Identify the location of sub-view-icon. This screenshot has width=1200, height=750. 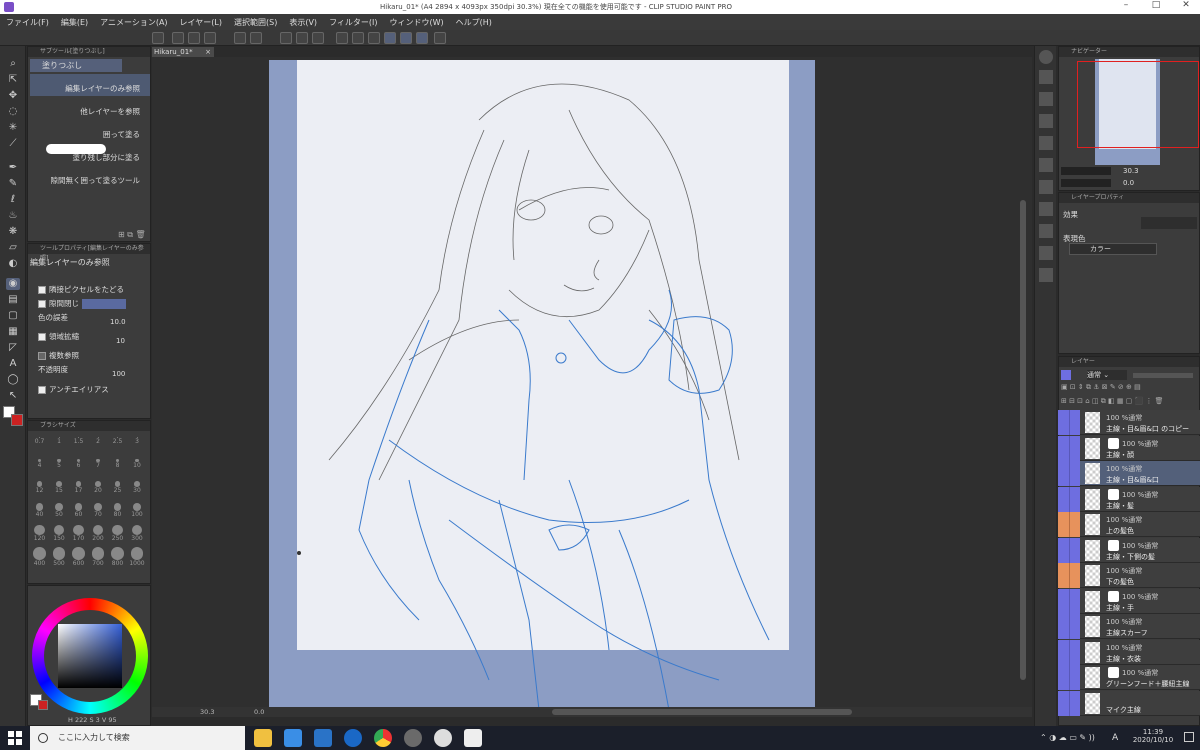
(1046, 77).